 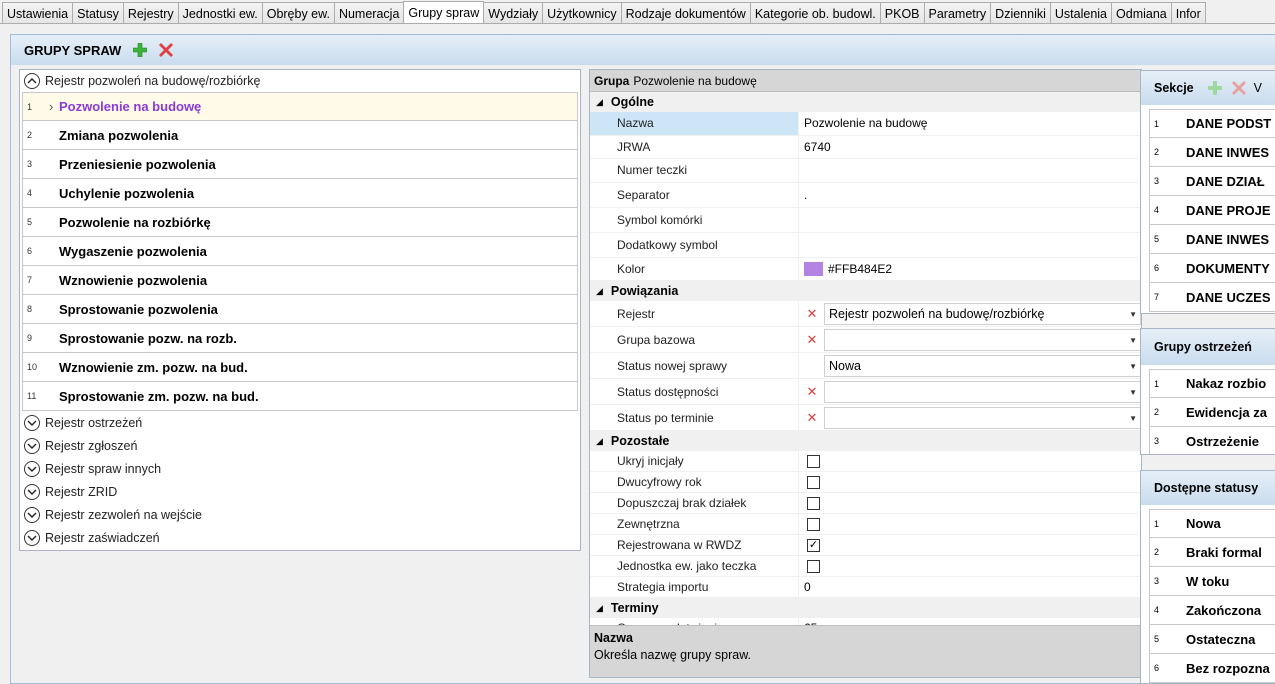 I want to click on register-expanded: Rejestr pozwoleń na budowę/rozbiórkę, so click(x=300, y=81).